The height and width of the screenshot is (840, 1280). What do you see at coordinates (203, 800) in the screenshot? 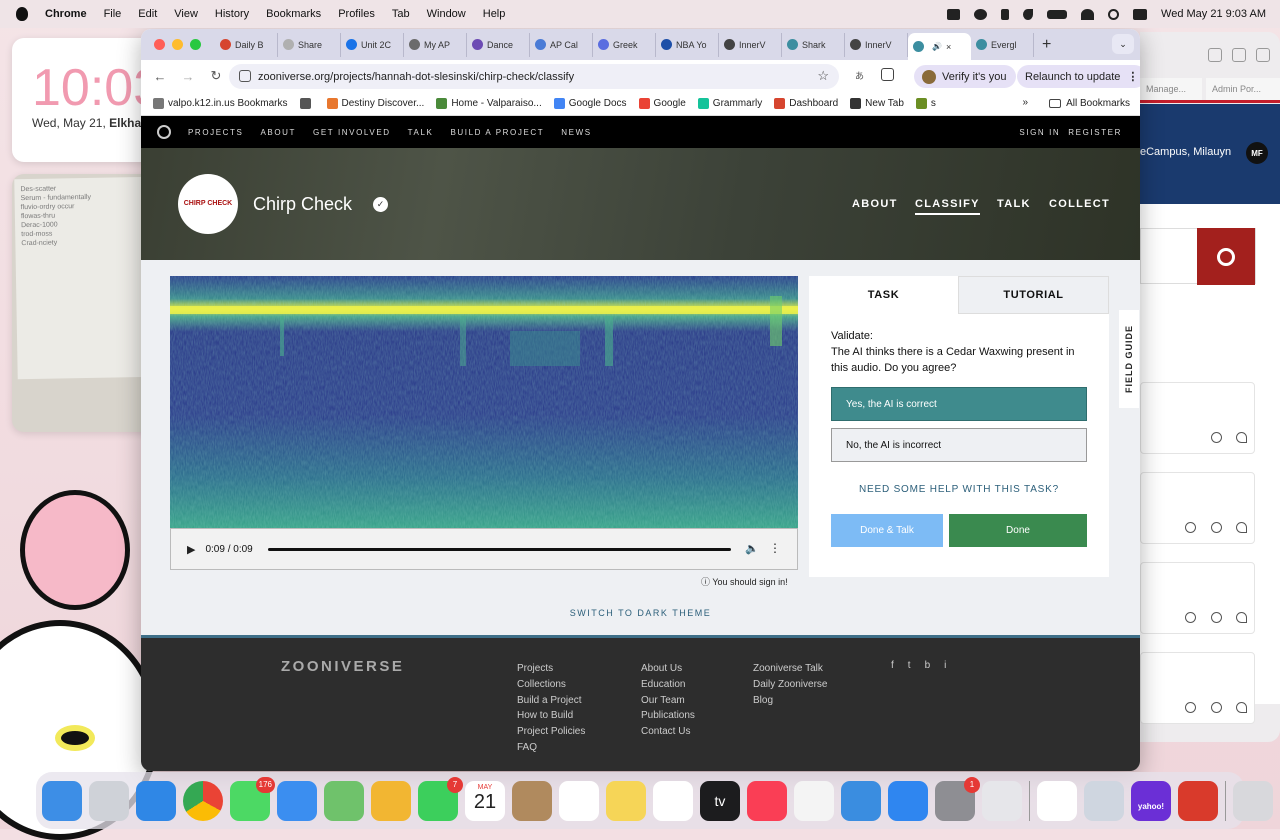
I see `chrome-icon` at bounding box center [203, 800].